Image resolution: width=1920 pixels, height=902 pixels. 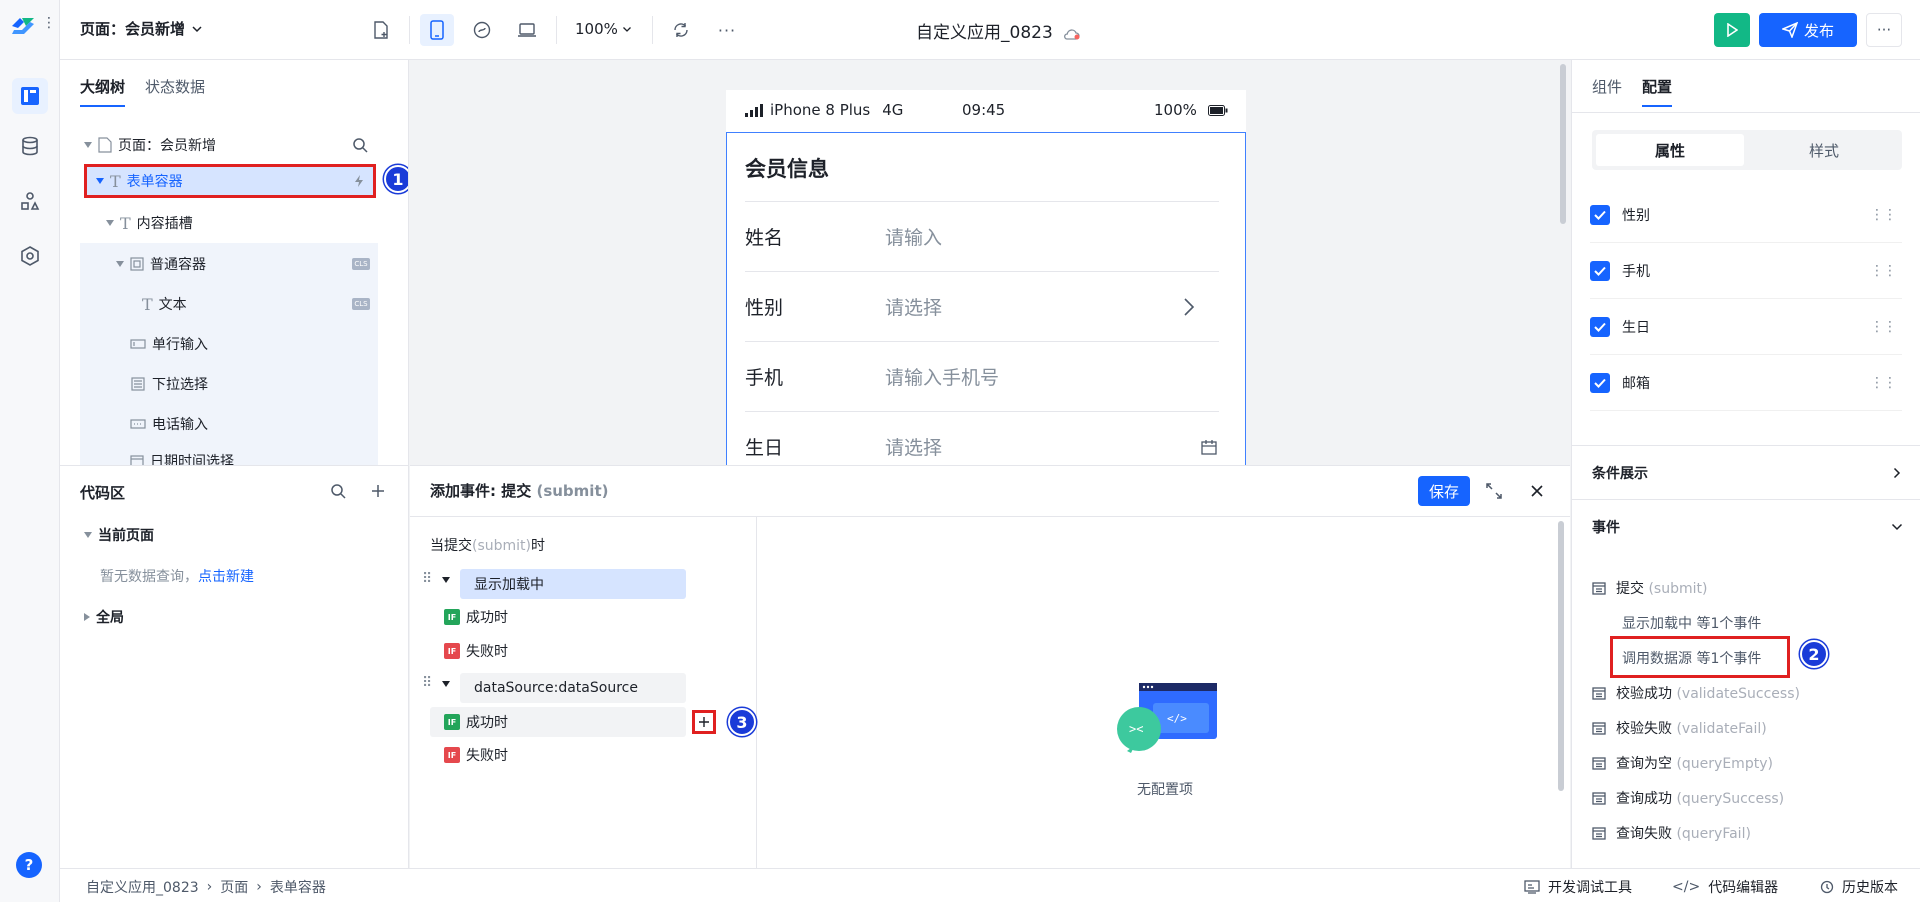 What do you see at coordinates (704, 722) in the screenshot?
I see `add-action-button` at bounding box center [704, 722].